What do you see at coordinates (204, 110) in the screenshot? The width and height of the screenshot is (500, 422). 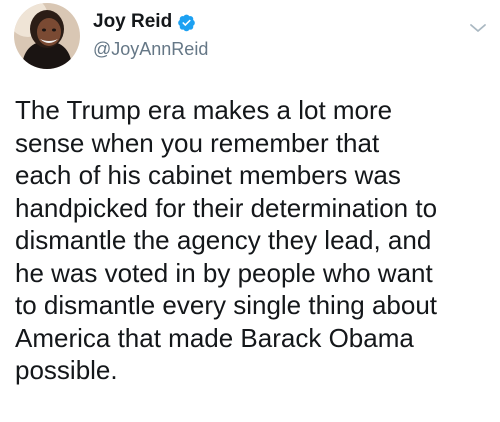 I see `tweet-text-line: The Trump era makes a lot more` at bounding box center [204, 110].